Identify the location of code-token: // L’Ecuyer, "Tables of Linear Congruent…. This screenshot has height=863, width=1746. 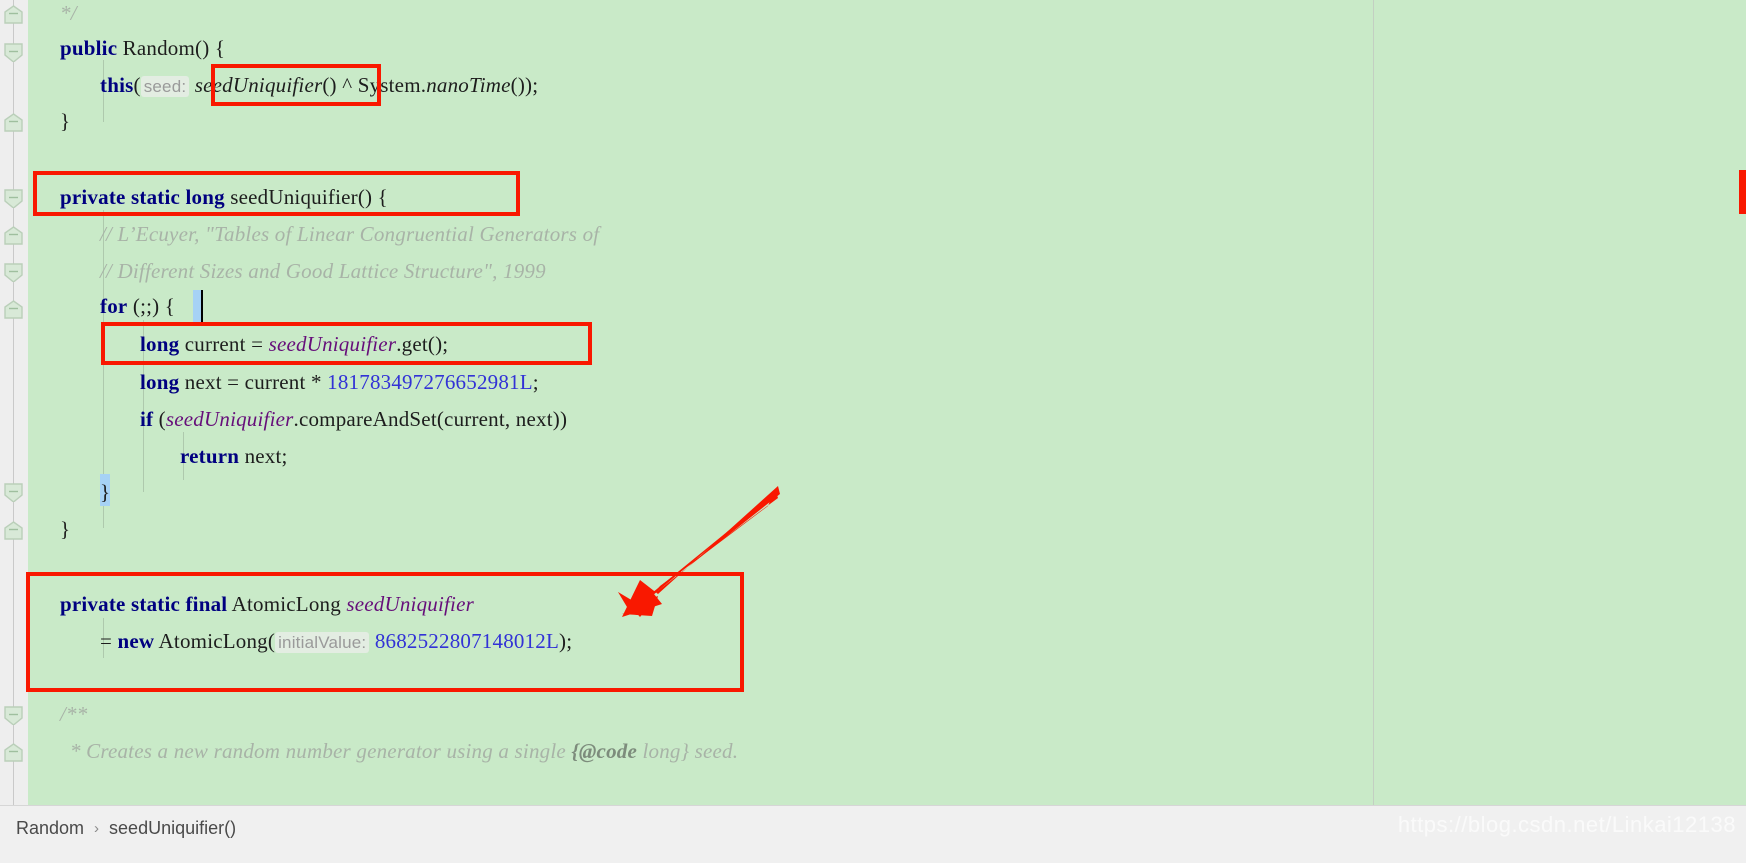
(350, 234).